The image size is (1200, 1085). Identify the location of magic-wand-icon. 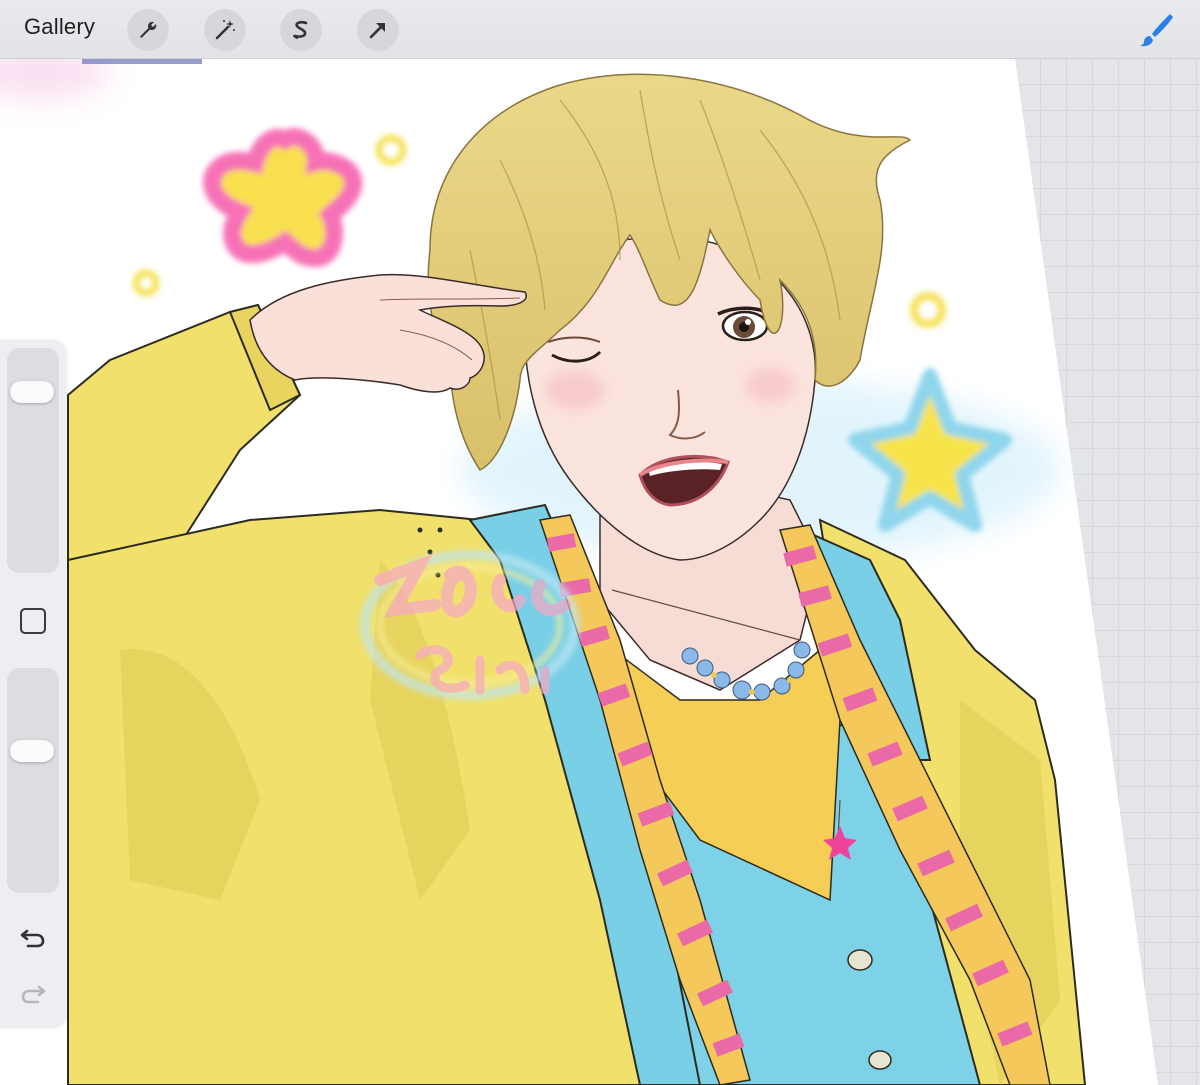
(225, 30).